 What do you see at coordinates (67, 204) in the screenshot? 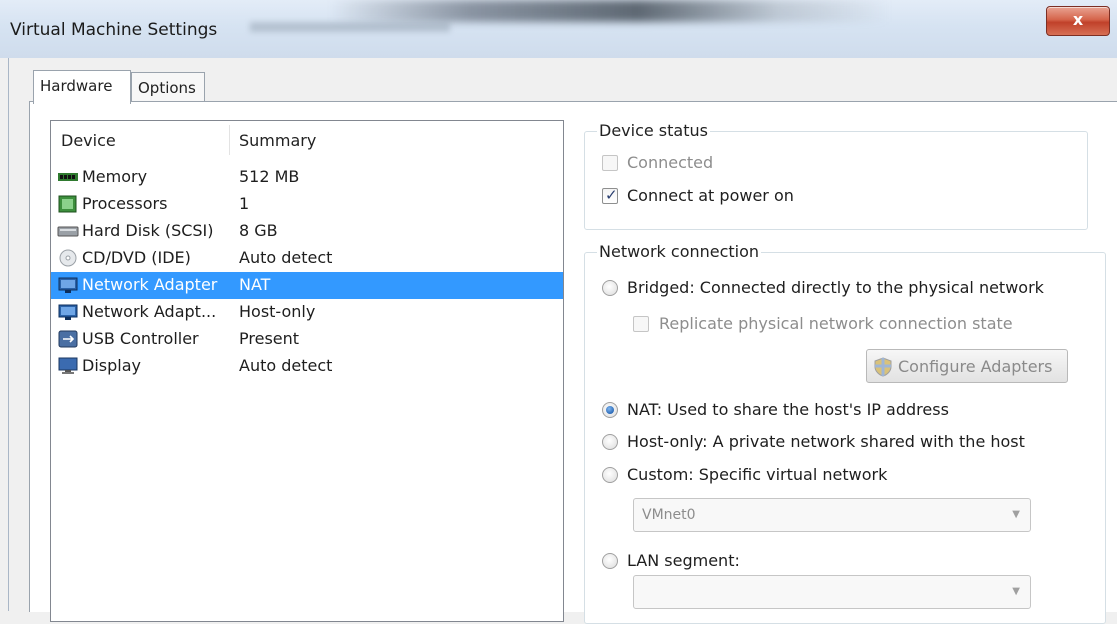
I see `processor-icon` at bounding box center [67, 204].